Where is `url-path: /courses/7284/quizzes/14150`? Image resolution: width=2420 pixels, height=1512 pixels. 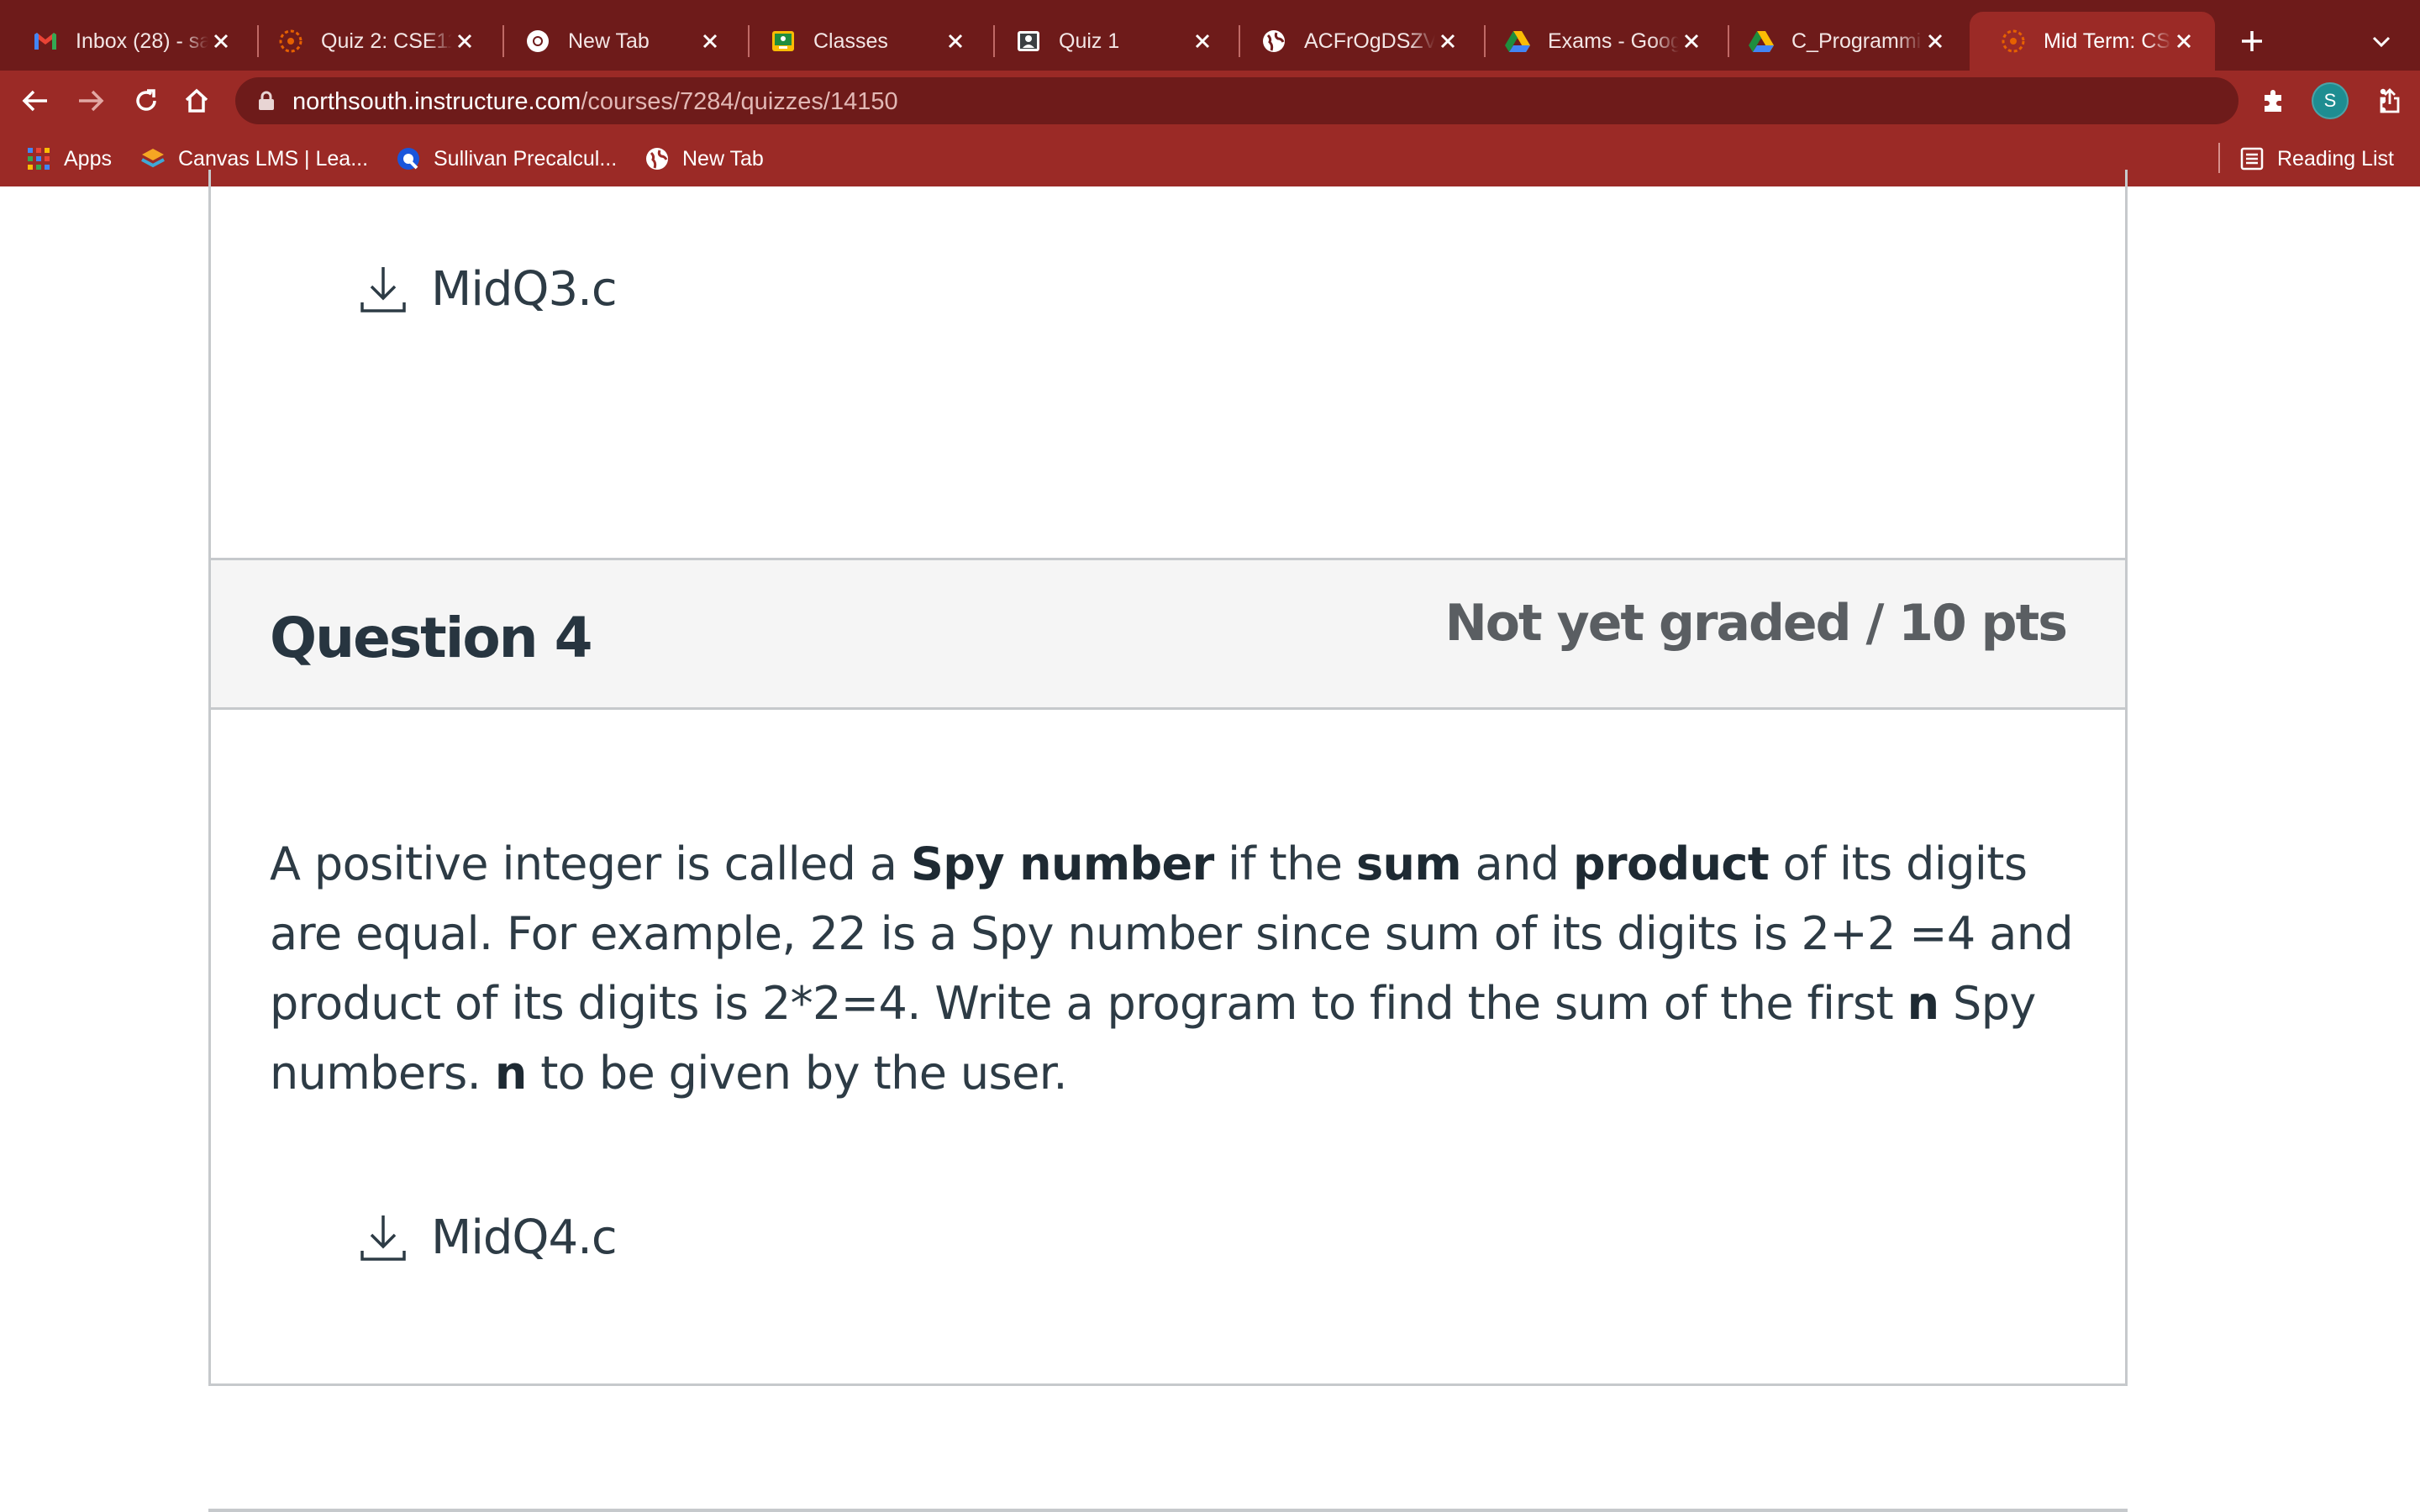 url-path: /courses/7284/quizzes/14150 is located at coordinates (739, 101).